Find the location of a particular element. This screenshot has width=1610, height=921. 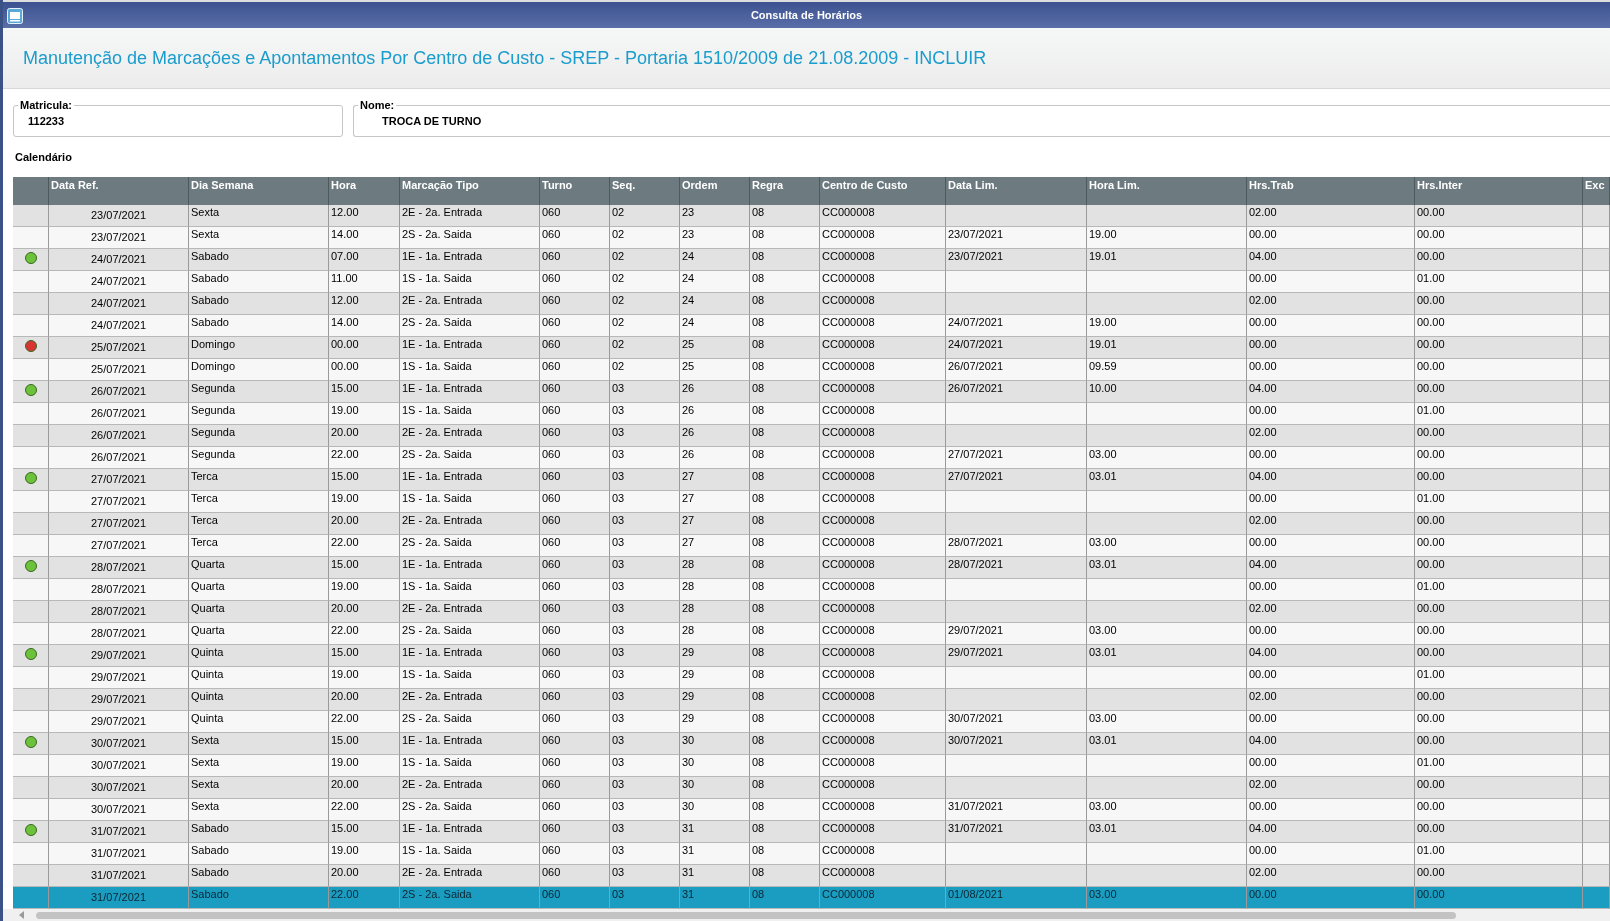

text-field: Matricula: 112233 is located at coordinates (178, 118).